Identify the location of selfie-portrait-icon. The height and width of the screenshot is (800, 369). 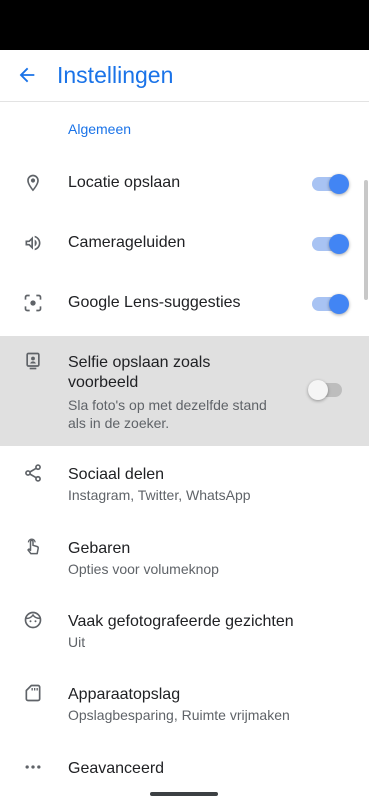
(33, 361).